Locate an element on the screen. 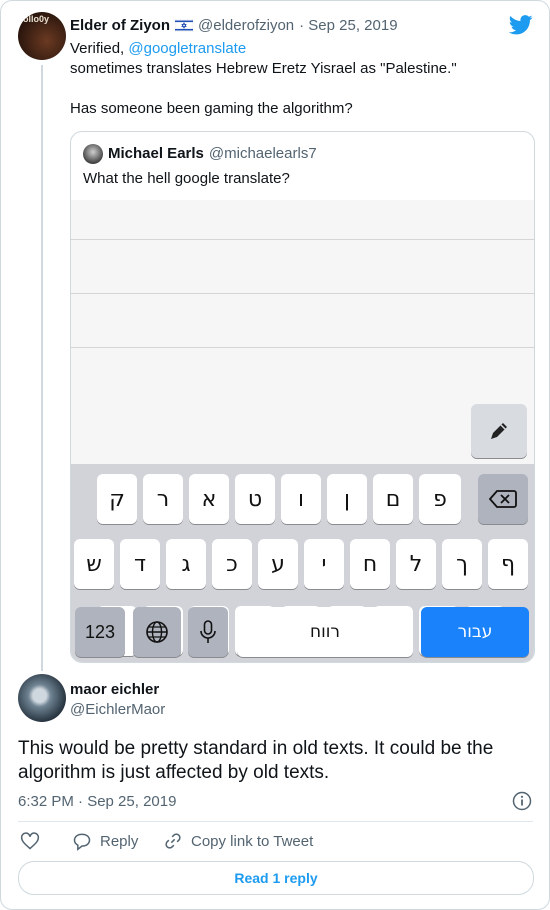 The width and height of the screenshot is (550, 910). backspace-key is located at coordinates (503, 499).